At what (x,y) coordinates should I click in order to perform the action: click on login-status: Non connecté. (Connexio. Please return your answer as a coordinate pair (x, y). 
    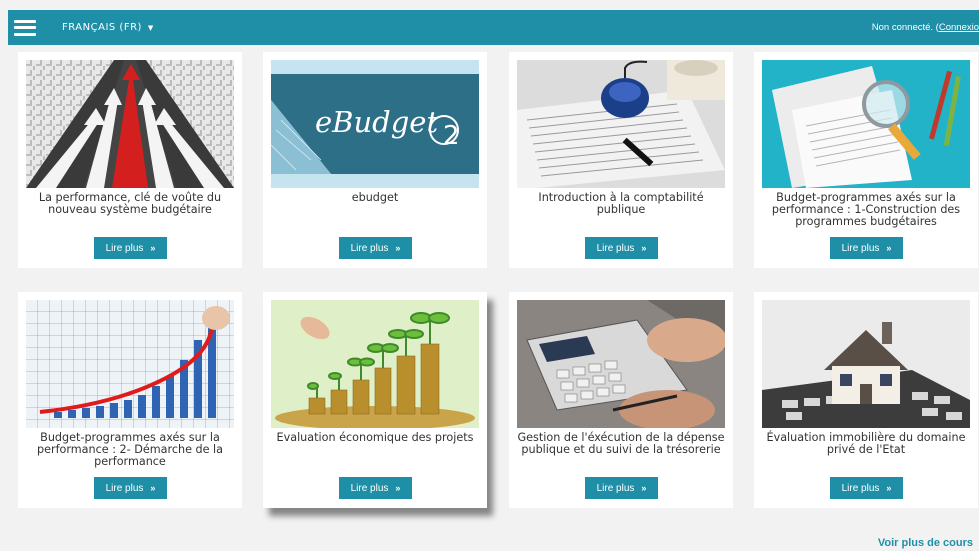
    Looking at the image, I should click on (925, 27).